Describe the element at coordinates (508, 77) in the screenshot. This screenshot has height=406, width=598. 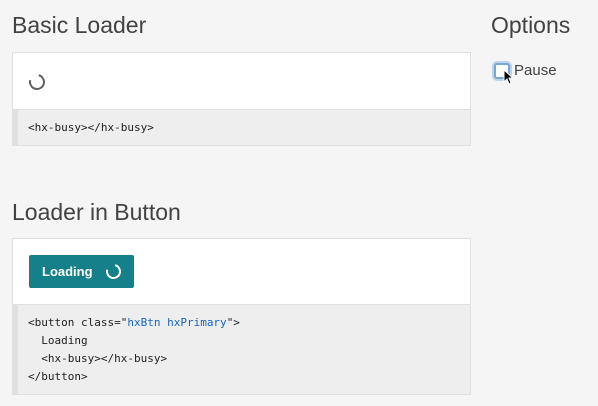
I see `cursor-arrow-icon` at that location.